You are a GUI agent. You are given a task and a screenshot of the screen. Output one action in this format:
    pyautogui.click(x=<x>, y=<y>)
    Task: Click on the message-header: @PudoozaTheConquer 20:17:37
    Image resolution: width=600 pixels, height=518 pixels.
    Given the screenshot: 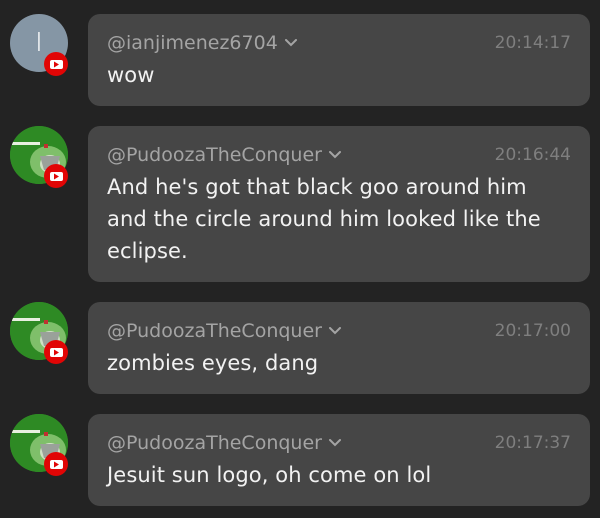 What is the action you would take?
    pyautogui.click(x=339, y=443)
    